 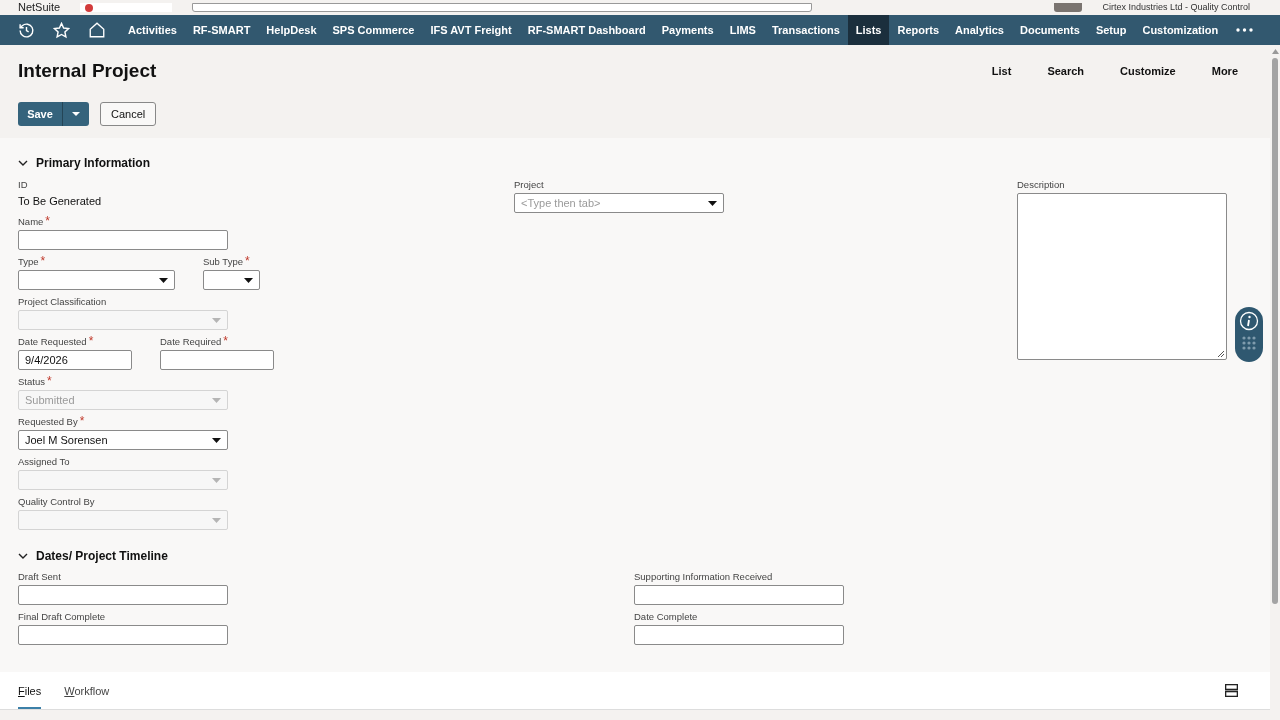 What do you see at coordinates (742, 30) in the screenshot?
I see `nav-menu-item: LIMS` at bounding box center [742, 30].